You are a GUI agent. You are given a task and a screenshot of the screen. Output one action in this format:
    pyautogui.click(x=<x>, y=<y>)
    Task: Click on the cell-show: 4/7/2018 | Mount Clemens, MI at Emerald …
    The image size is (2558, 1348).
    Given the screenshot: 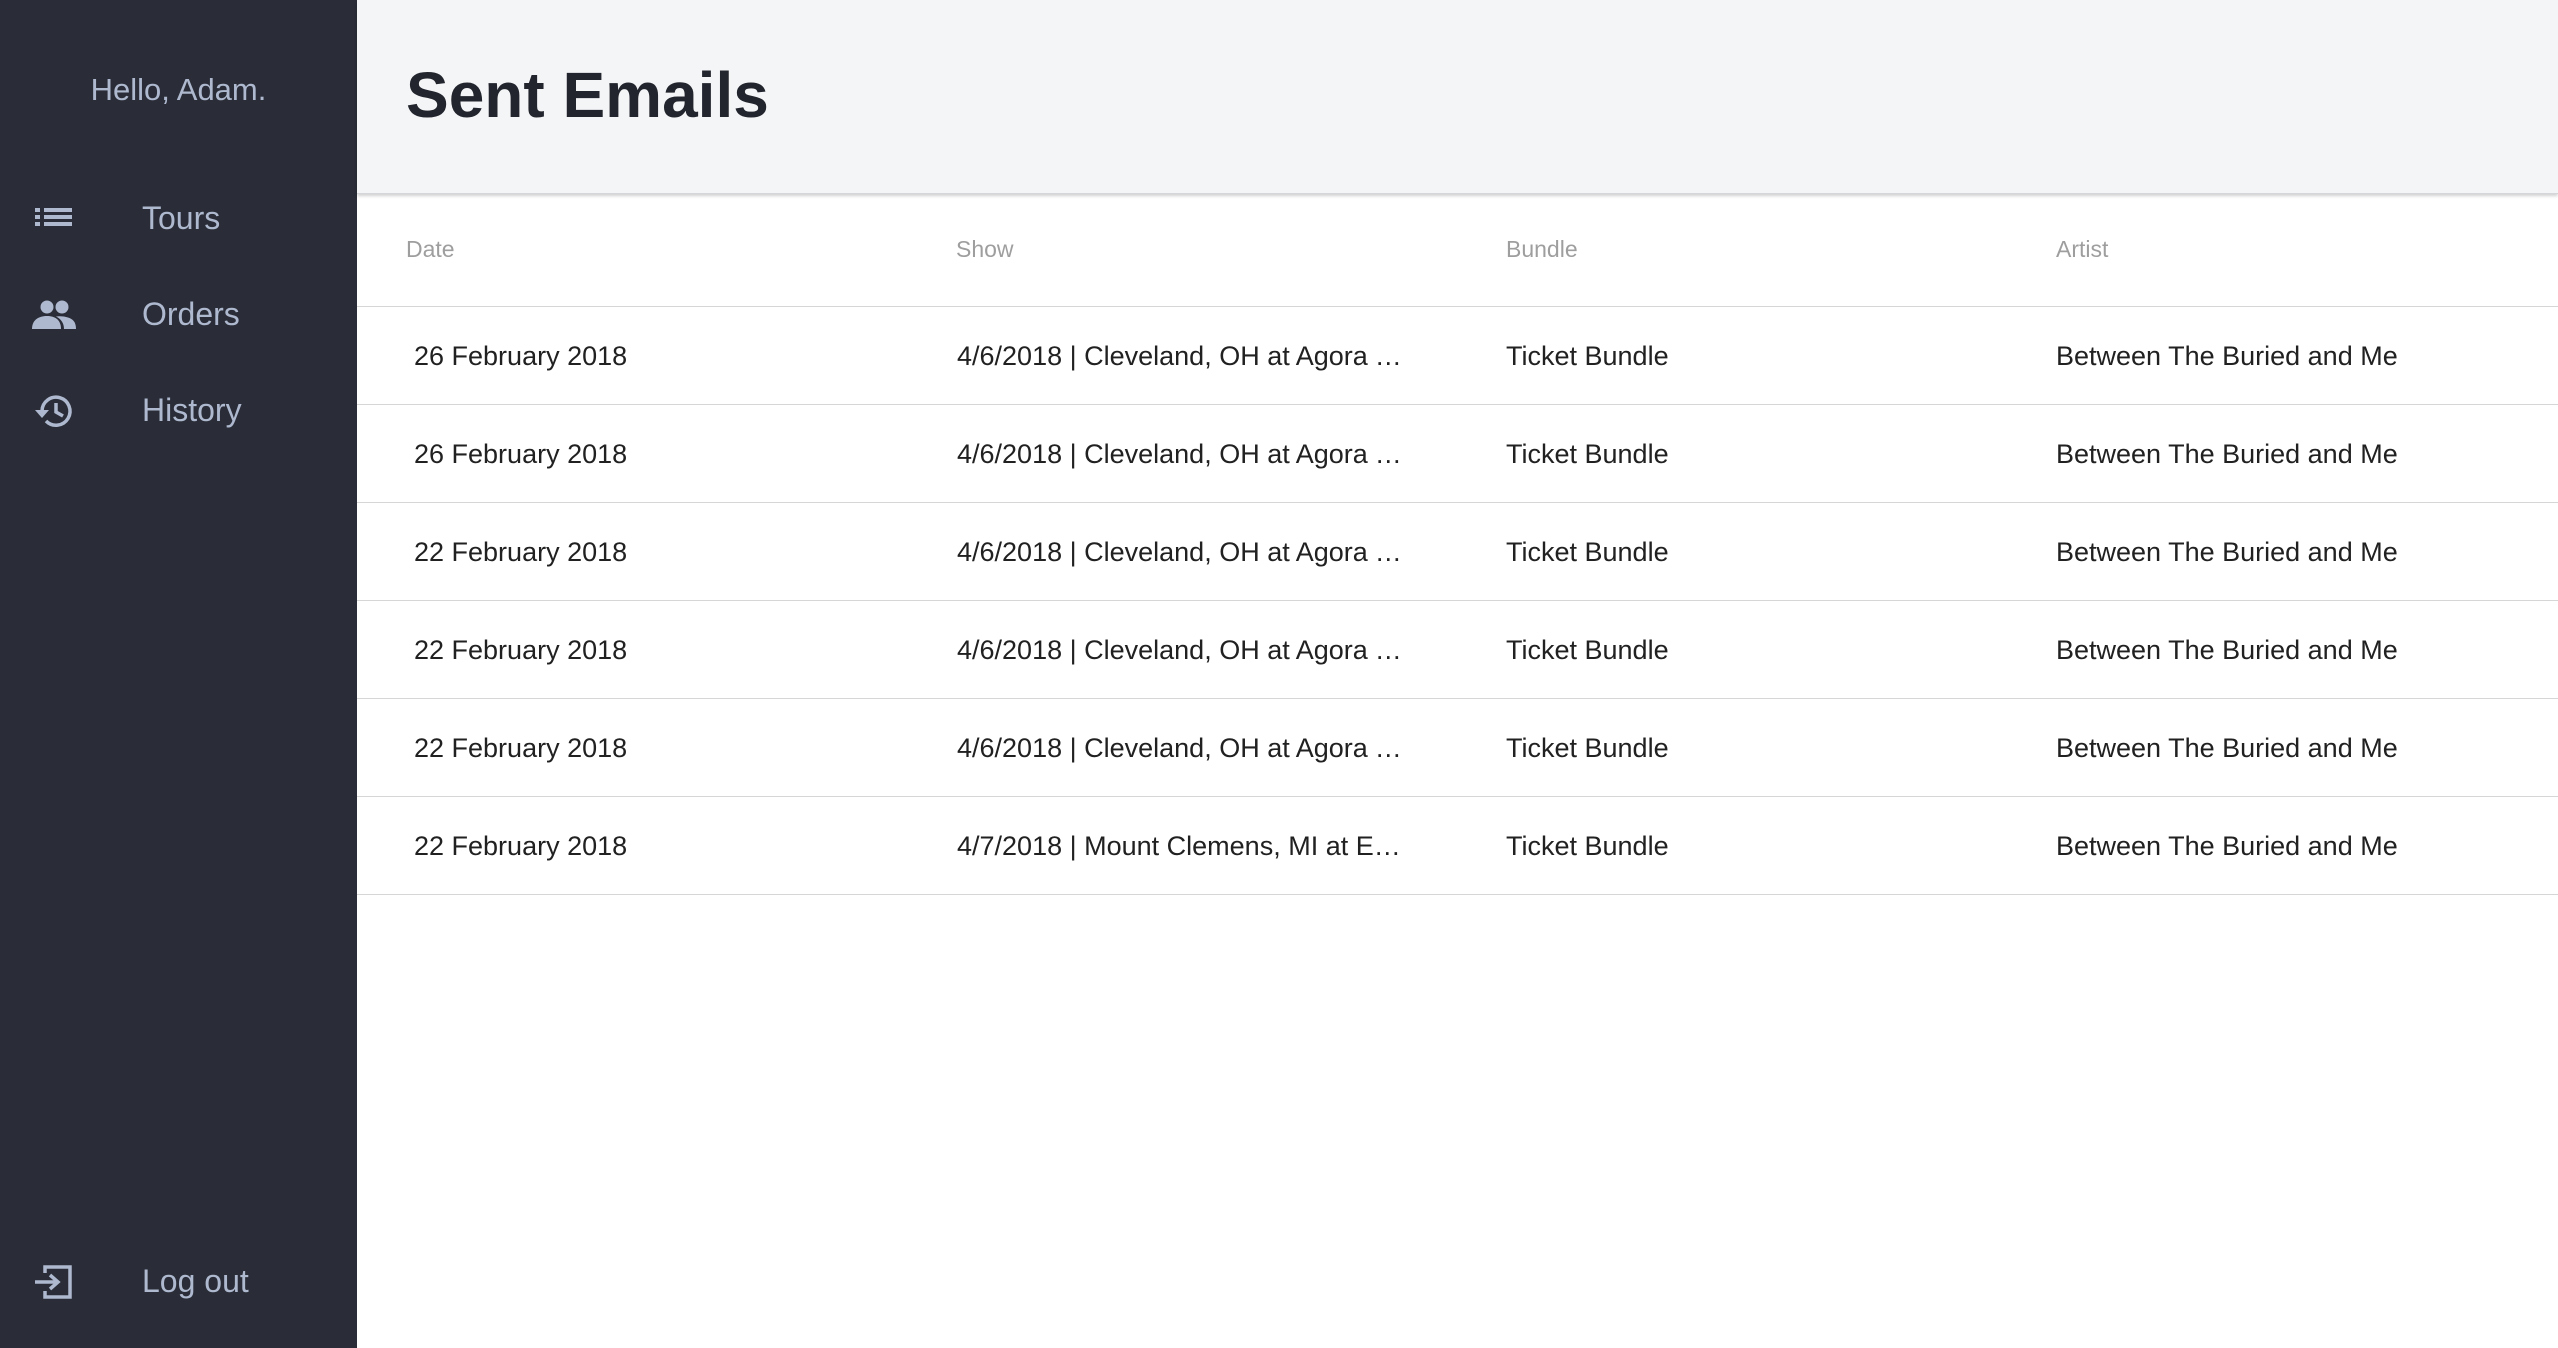 What is the action you would take?
    pyautogui.click(x=1182, y=846)
    